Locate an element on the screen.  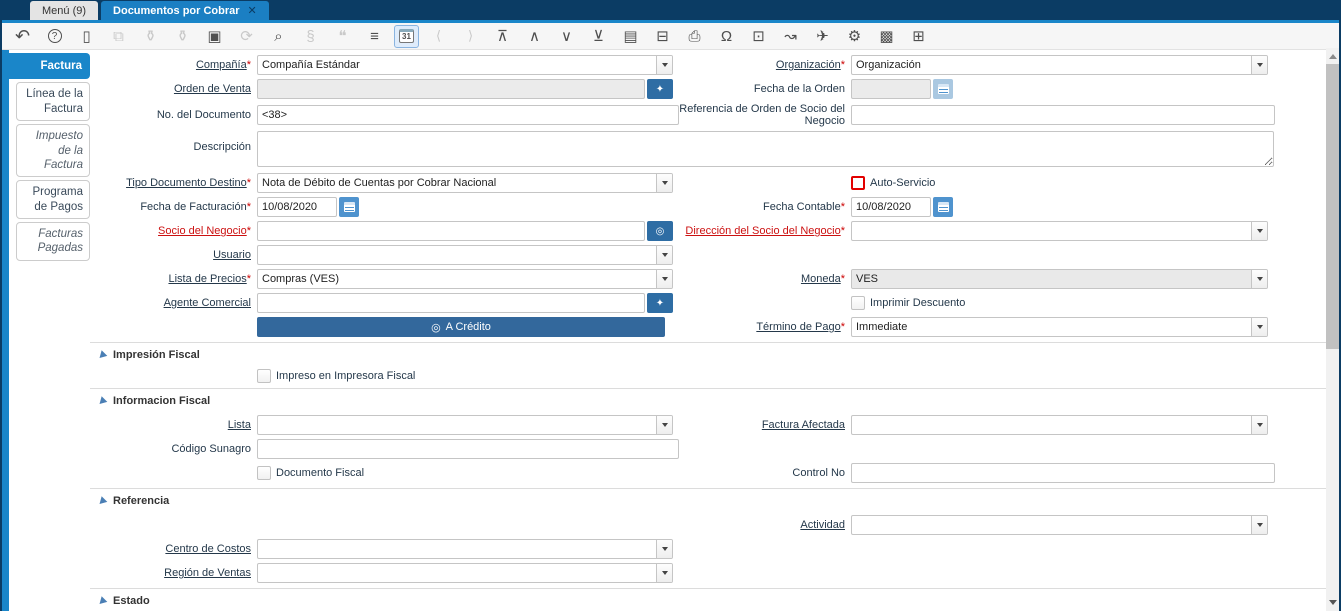
down-record-icon: ∨ is located at coordinates (566, 36).